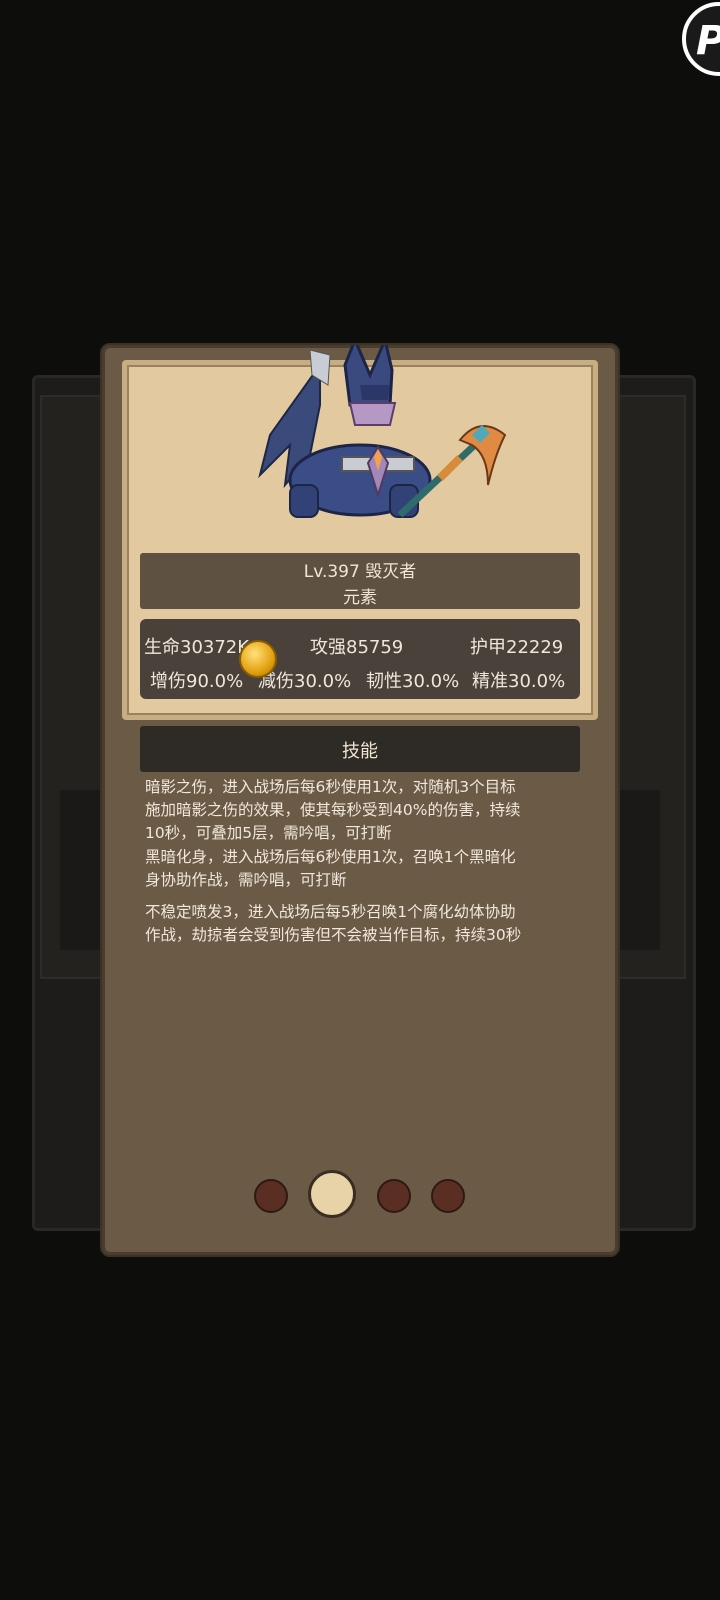  I want to click on stat-attack: 攻强85759, so click(357, 647).